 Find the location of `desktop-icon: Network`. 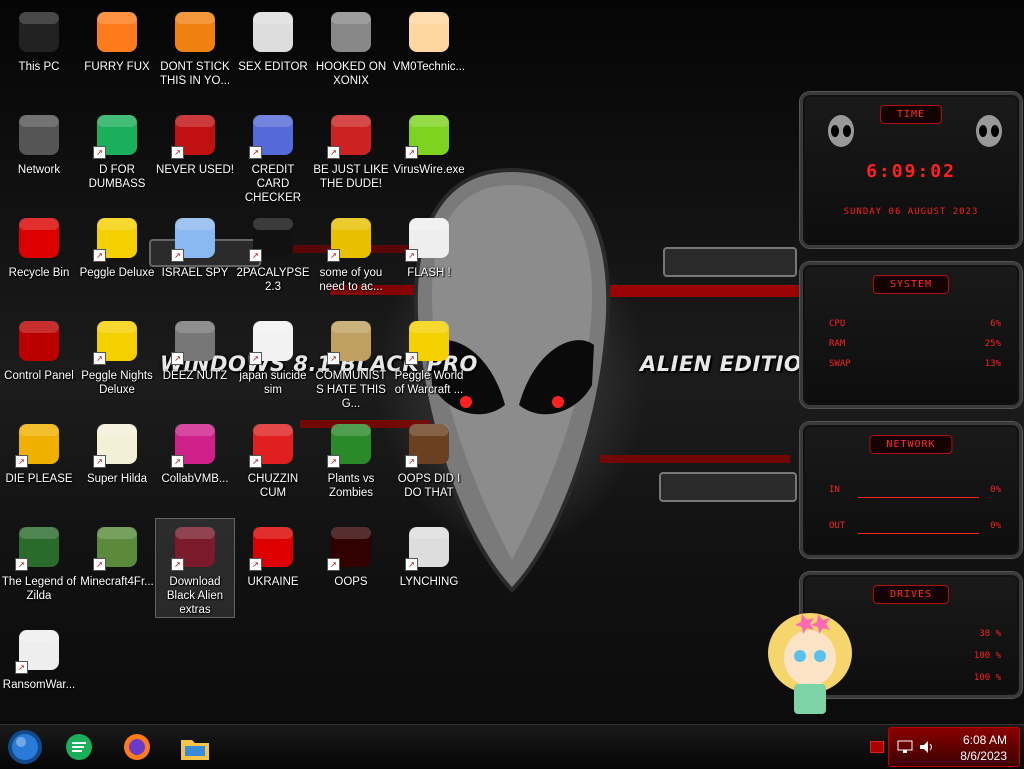

desktop-icon: Network is located at coordinates (39, 142).